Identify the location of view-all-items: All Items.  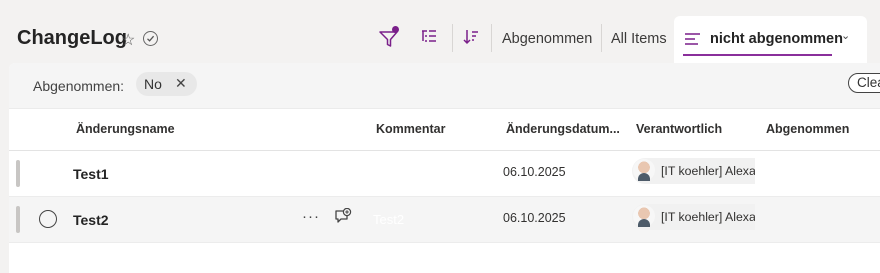
(639, 39).